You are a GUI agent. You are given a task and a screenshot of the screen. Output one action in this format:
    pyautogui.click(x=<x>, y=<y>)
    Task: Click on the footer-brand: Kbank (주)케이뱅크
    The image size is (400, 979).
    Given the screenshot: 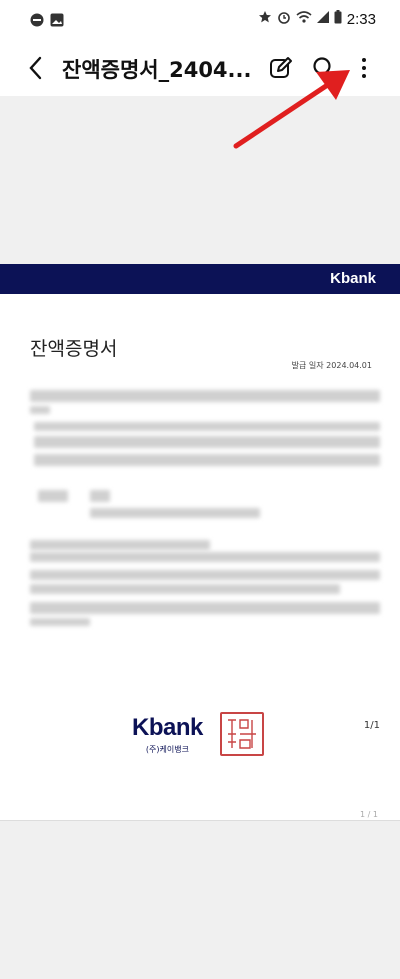 What is the action you would take?
    pyautogui.click(x=167, y=734)
    